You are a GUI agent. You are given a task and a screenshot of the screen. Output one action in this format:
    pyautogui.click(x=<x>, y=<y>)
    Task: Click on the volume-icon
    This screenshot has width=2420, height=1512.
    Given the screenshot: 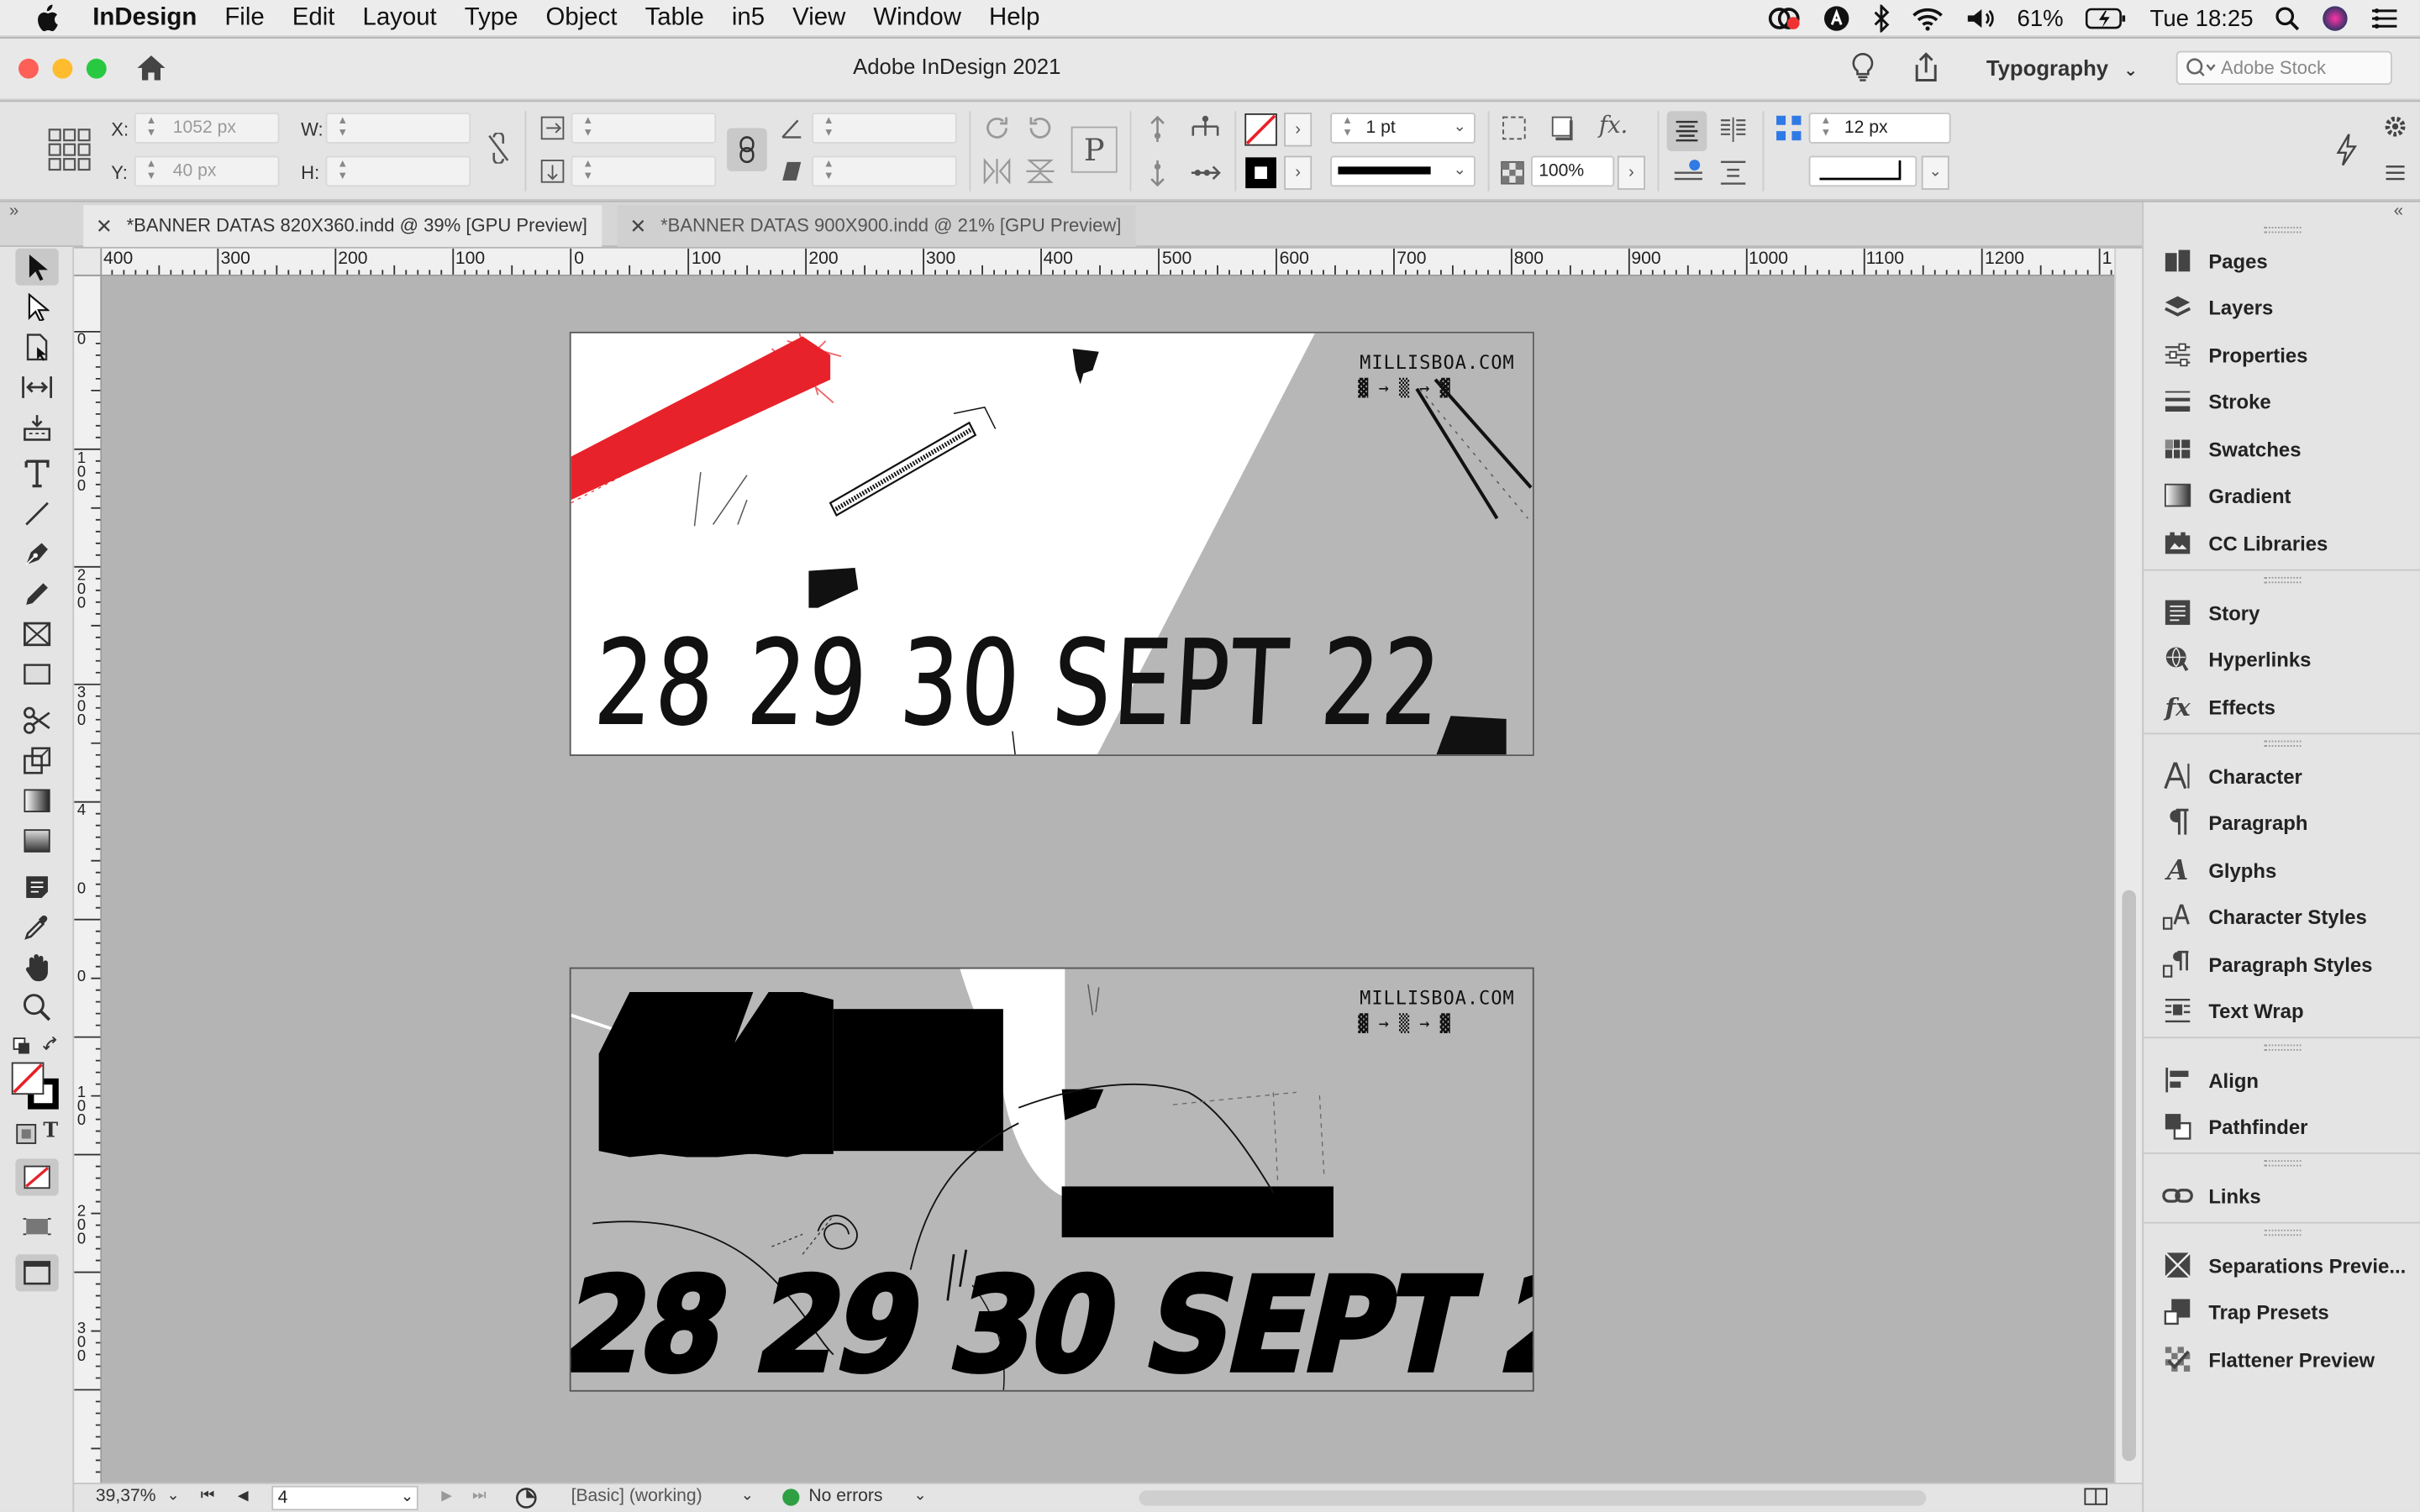 What is the action you would take?
    pyautogui.click(x=1981, y=18)
    